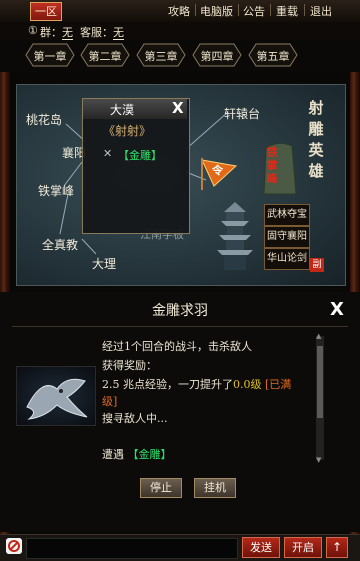 The height and width of the screenshot is (561, 360). What do you see at coordinates (129, 365) in the screenshot?
I see `log-line-reward: 获得奖励：` at bounding box center [129, 365].